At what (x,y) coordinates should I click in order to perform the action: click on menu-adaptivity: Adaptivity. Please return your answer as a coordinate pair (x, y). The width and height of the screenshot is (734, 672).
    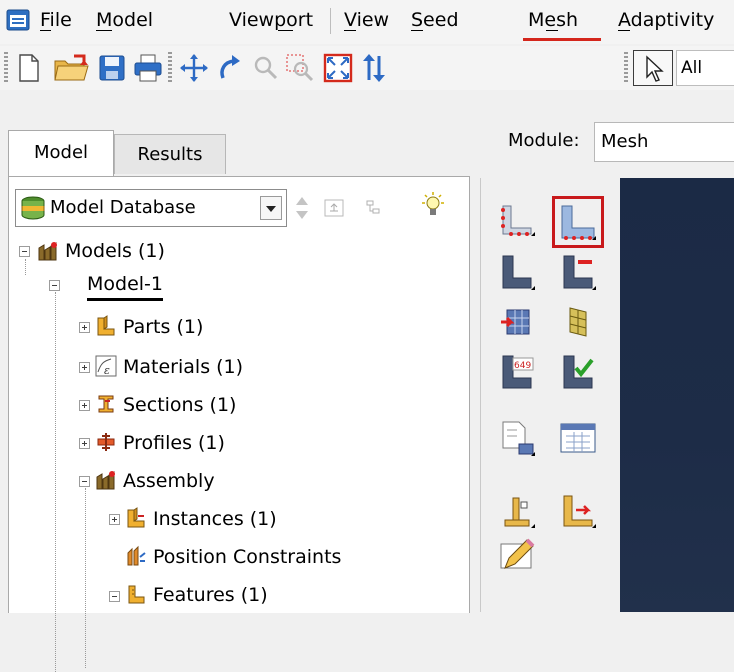
    Looking at the image, I should click on (666, 20).